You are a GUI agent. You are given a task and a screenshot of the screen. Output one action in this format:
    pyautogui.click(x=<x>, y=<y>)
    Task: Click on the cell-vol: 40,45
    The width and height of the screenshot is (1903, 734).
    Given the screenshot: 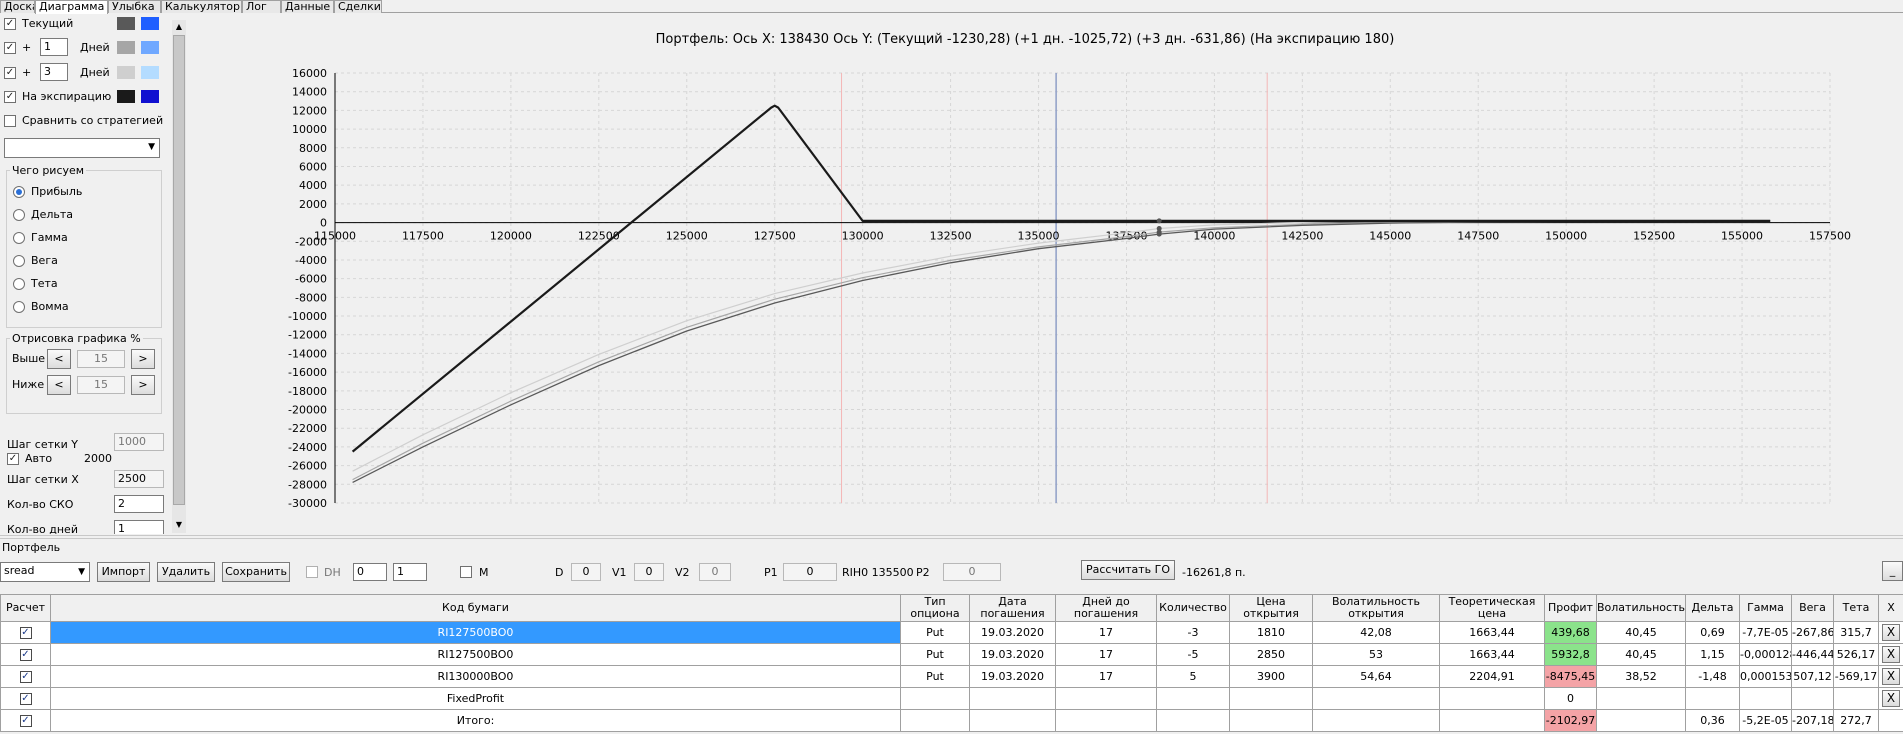 What is the action you would take?
    pyautogui.click(x=1641, y=654)
    